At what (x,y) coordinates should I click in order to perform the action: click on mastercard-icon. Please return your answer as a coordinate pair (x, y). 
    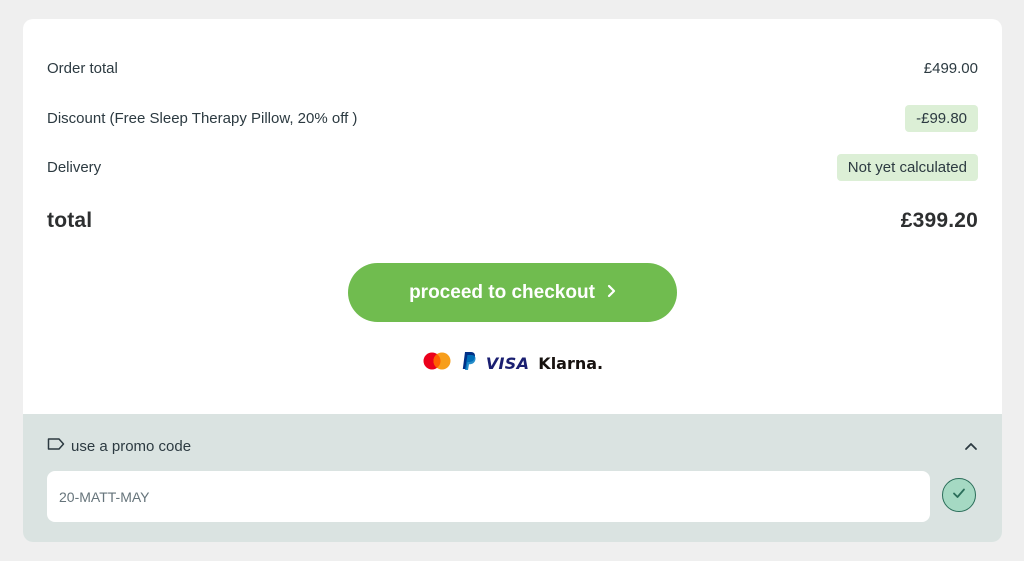
    Looking at the image, I should click on (437, 363).